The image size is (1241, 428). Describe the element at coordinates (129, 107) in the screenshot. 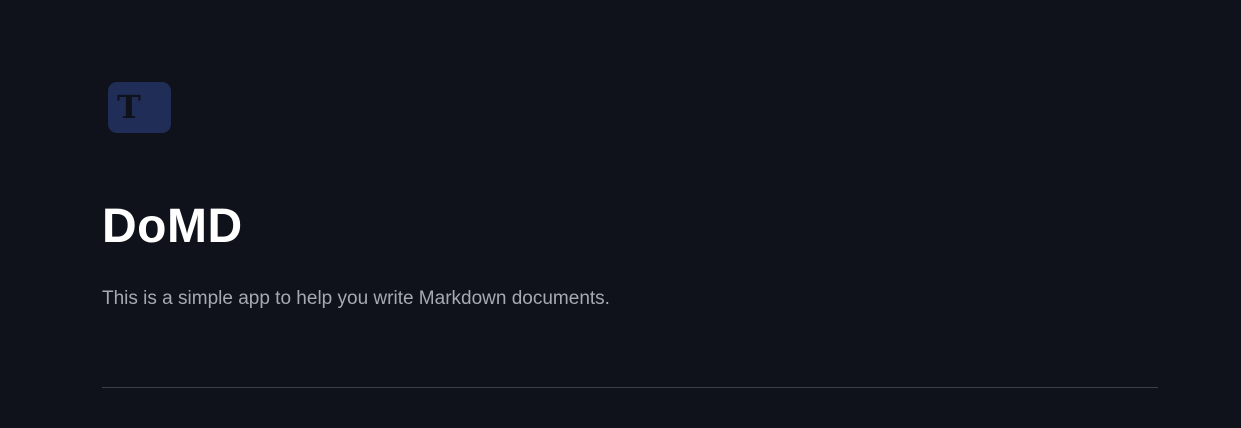

I see `logo-glyph: T` at that location.